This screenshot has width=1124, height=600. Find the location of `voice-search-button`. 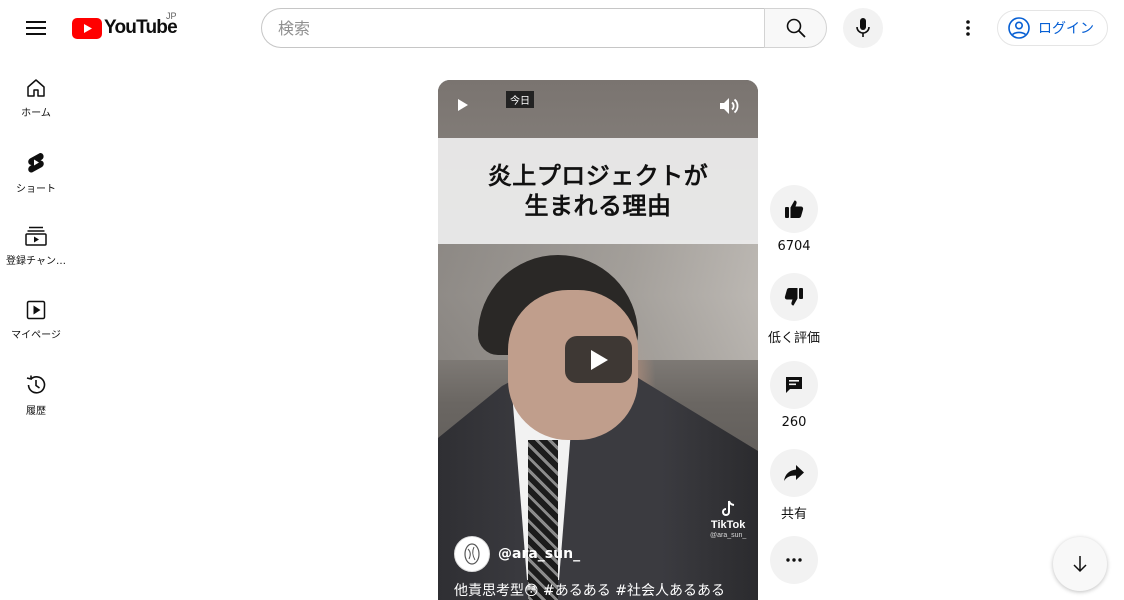

voice-search-button is located at coordinates (863, 28).